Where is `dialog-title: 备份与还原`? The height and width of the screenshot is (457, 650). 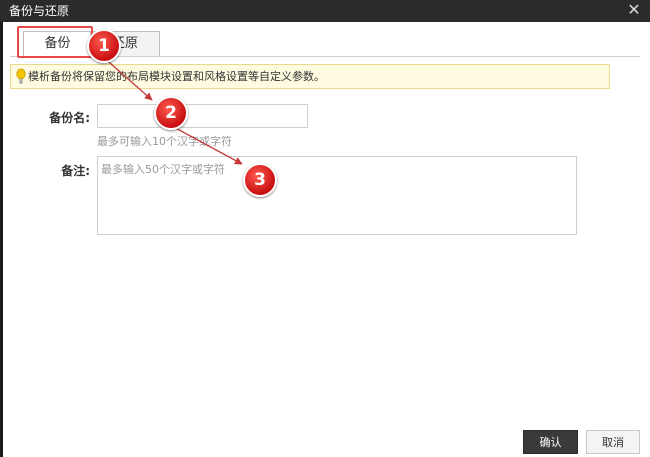 dialog-title: 备份与还原 is located at coordinates (39, 11).